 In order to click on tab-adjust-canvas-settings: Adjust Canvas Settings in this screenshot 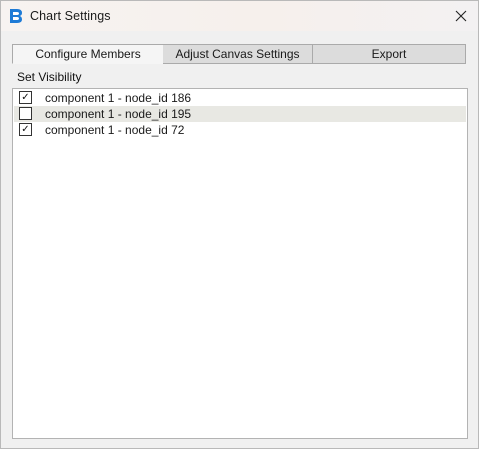, I will do `click(238, 54)`.